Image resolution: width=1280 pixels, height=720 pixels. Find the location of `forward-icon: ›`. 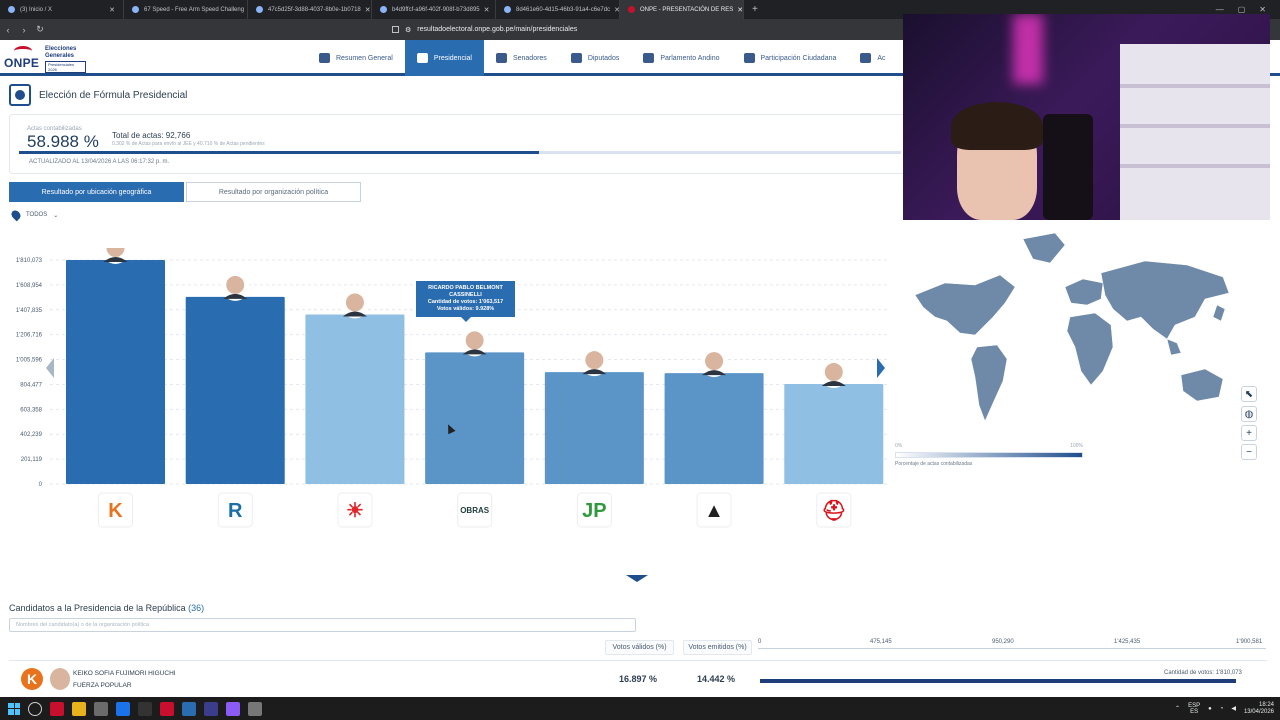

forward-icon: › is located at coordinates (24, 30).